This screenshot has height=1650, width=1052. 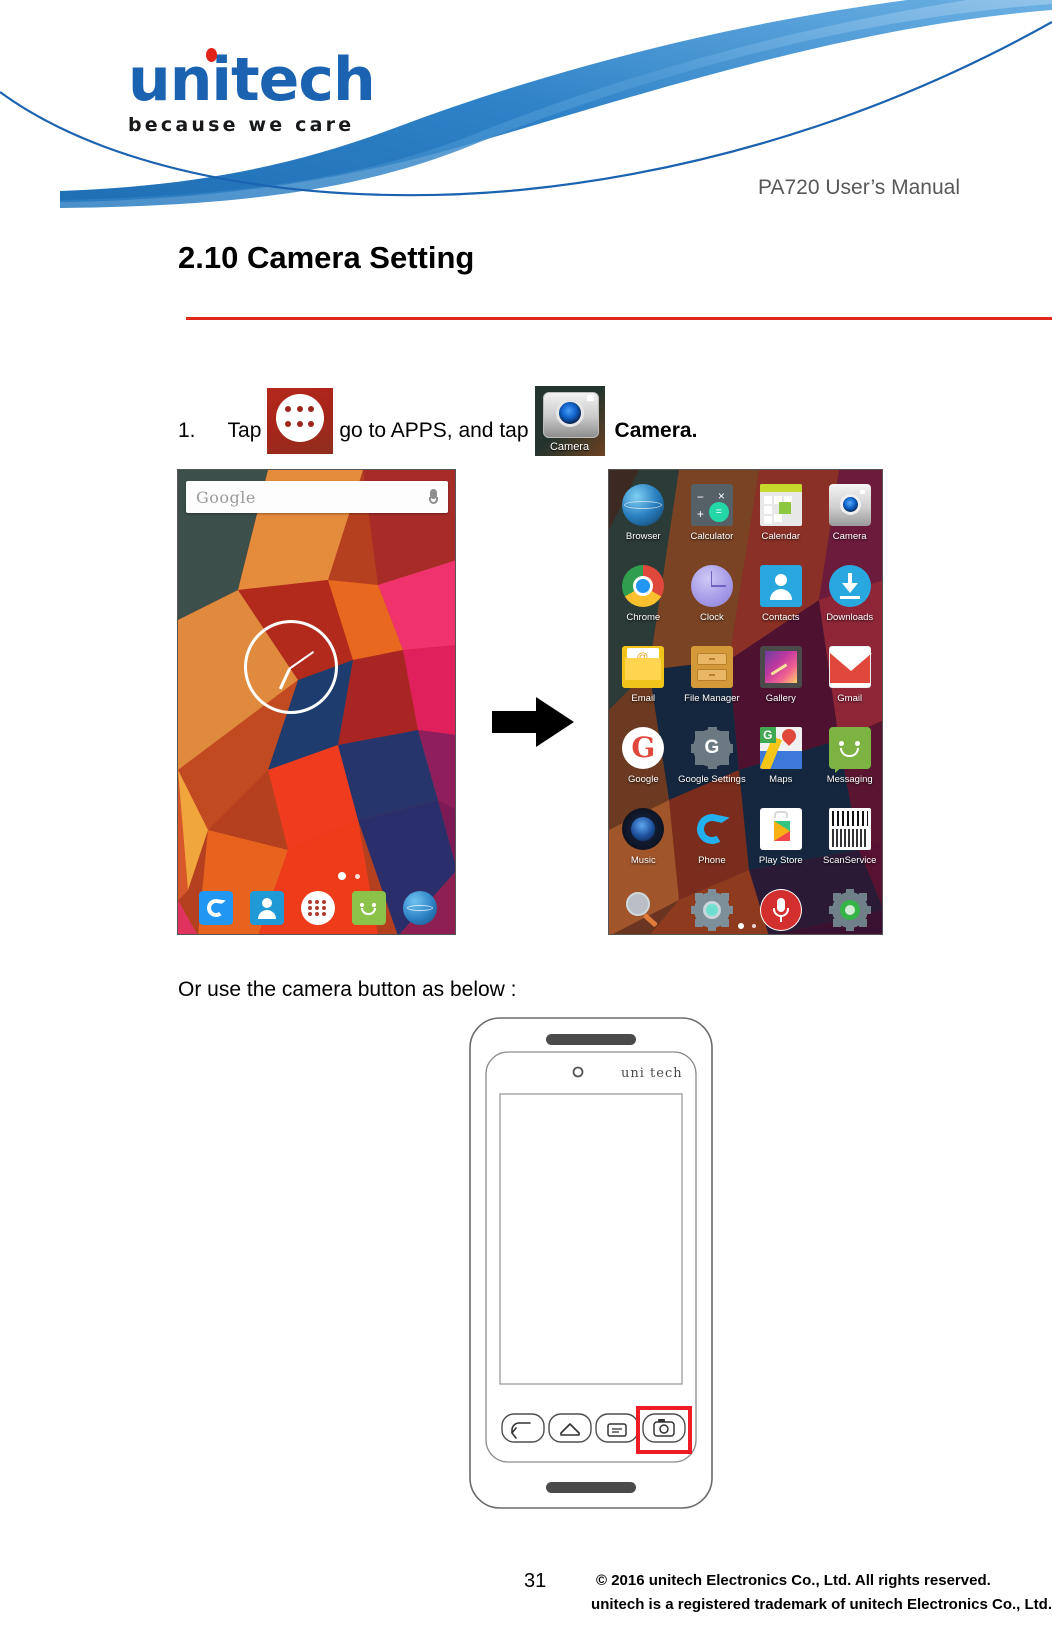 I want to click on google-search-bar: Google, so click(x=317, y=497).